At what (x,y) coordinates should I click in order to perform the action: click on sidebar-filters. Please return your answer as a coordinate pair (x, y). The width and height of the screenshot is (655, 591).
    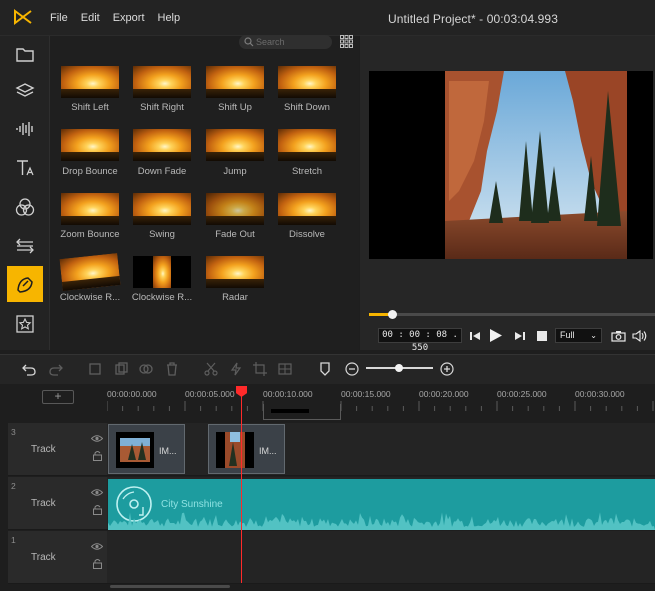
    Looking at the image, I should click on (25, 207).